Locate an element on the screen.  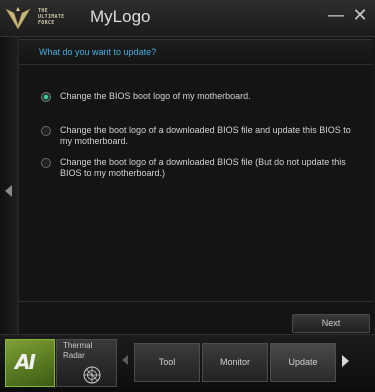
radio-button-selected is located at coordinates (46, 97).